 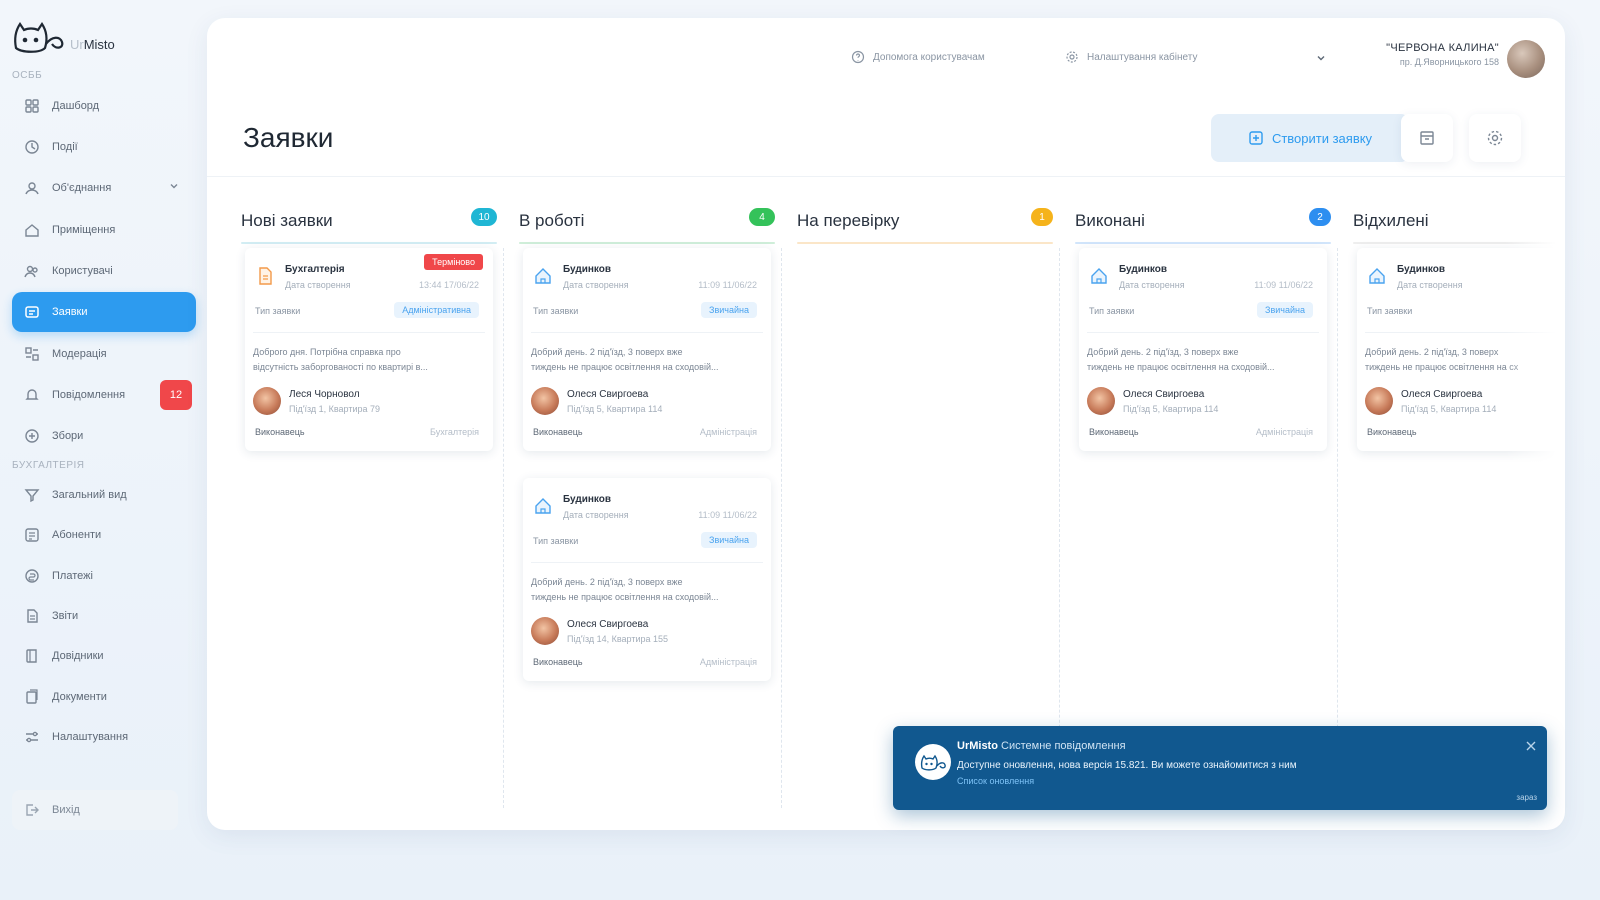 I want to click on column-count-badge: 4, so click(x=762, y=217).